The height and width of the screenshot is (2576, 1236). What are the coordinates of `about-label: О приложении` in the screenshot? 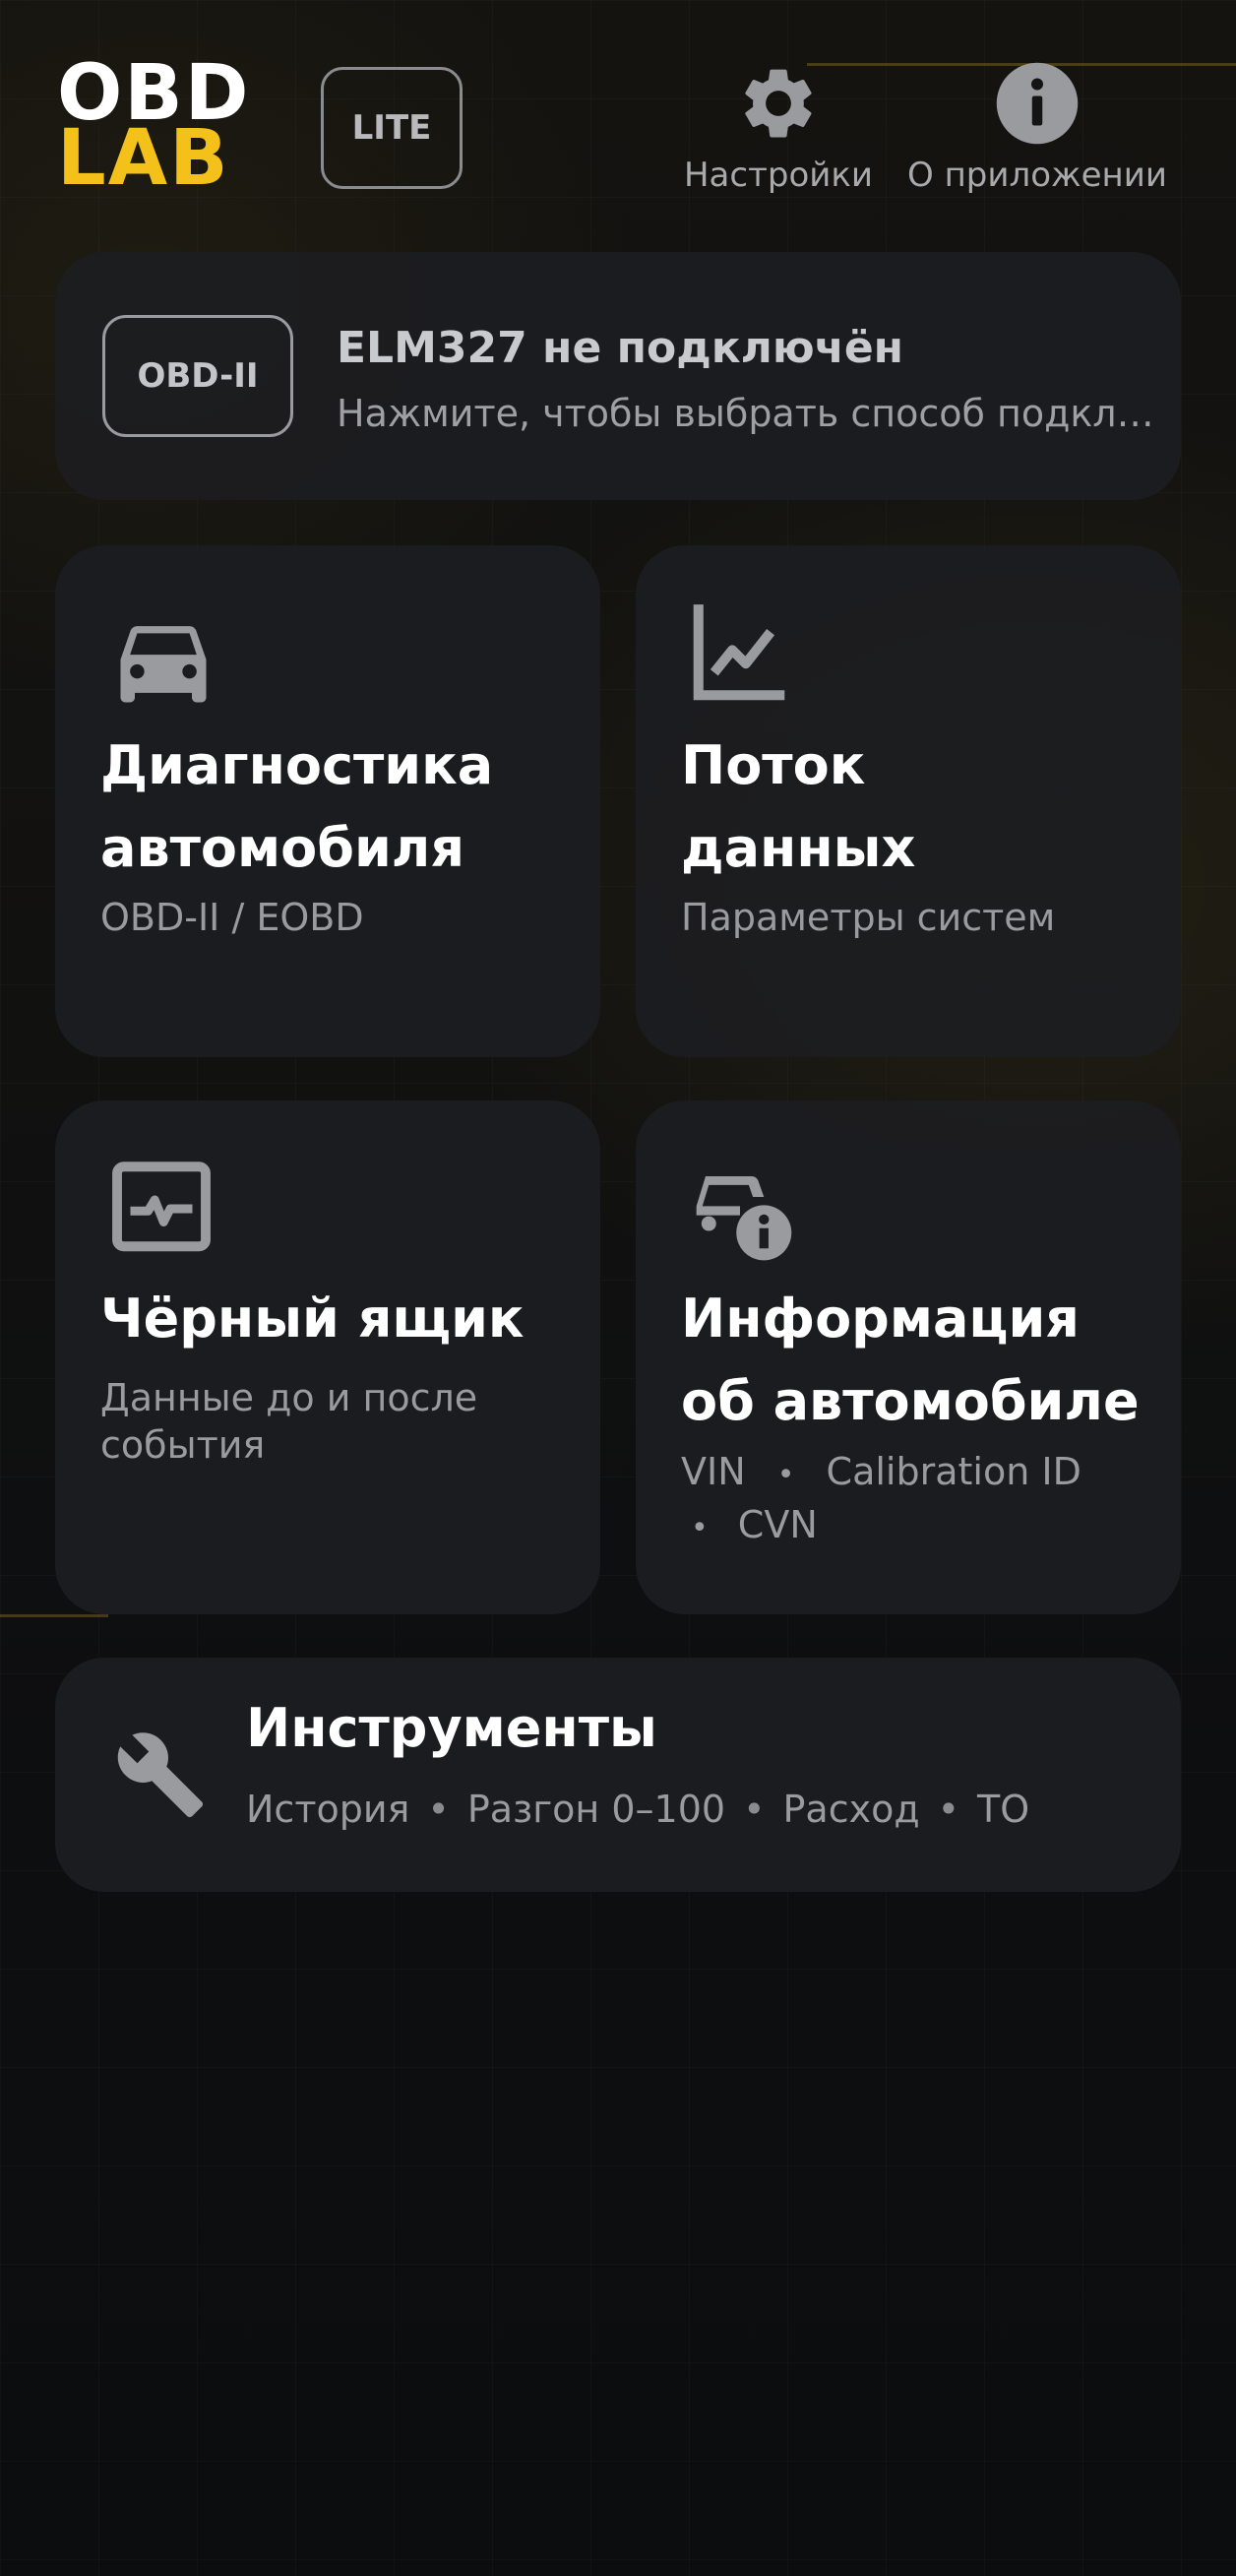 It's located at (1037, 175).